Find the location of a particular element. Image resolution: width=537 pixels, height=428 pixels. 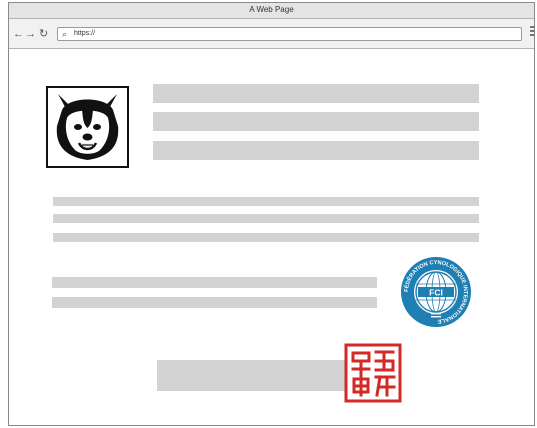

button-placeholder is located at coordinates (252, 375).